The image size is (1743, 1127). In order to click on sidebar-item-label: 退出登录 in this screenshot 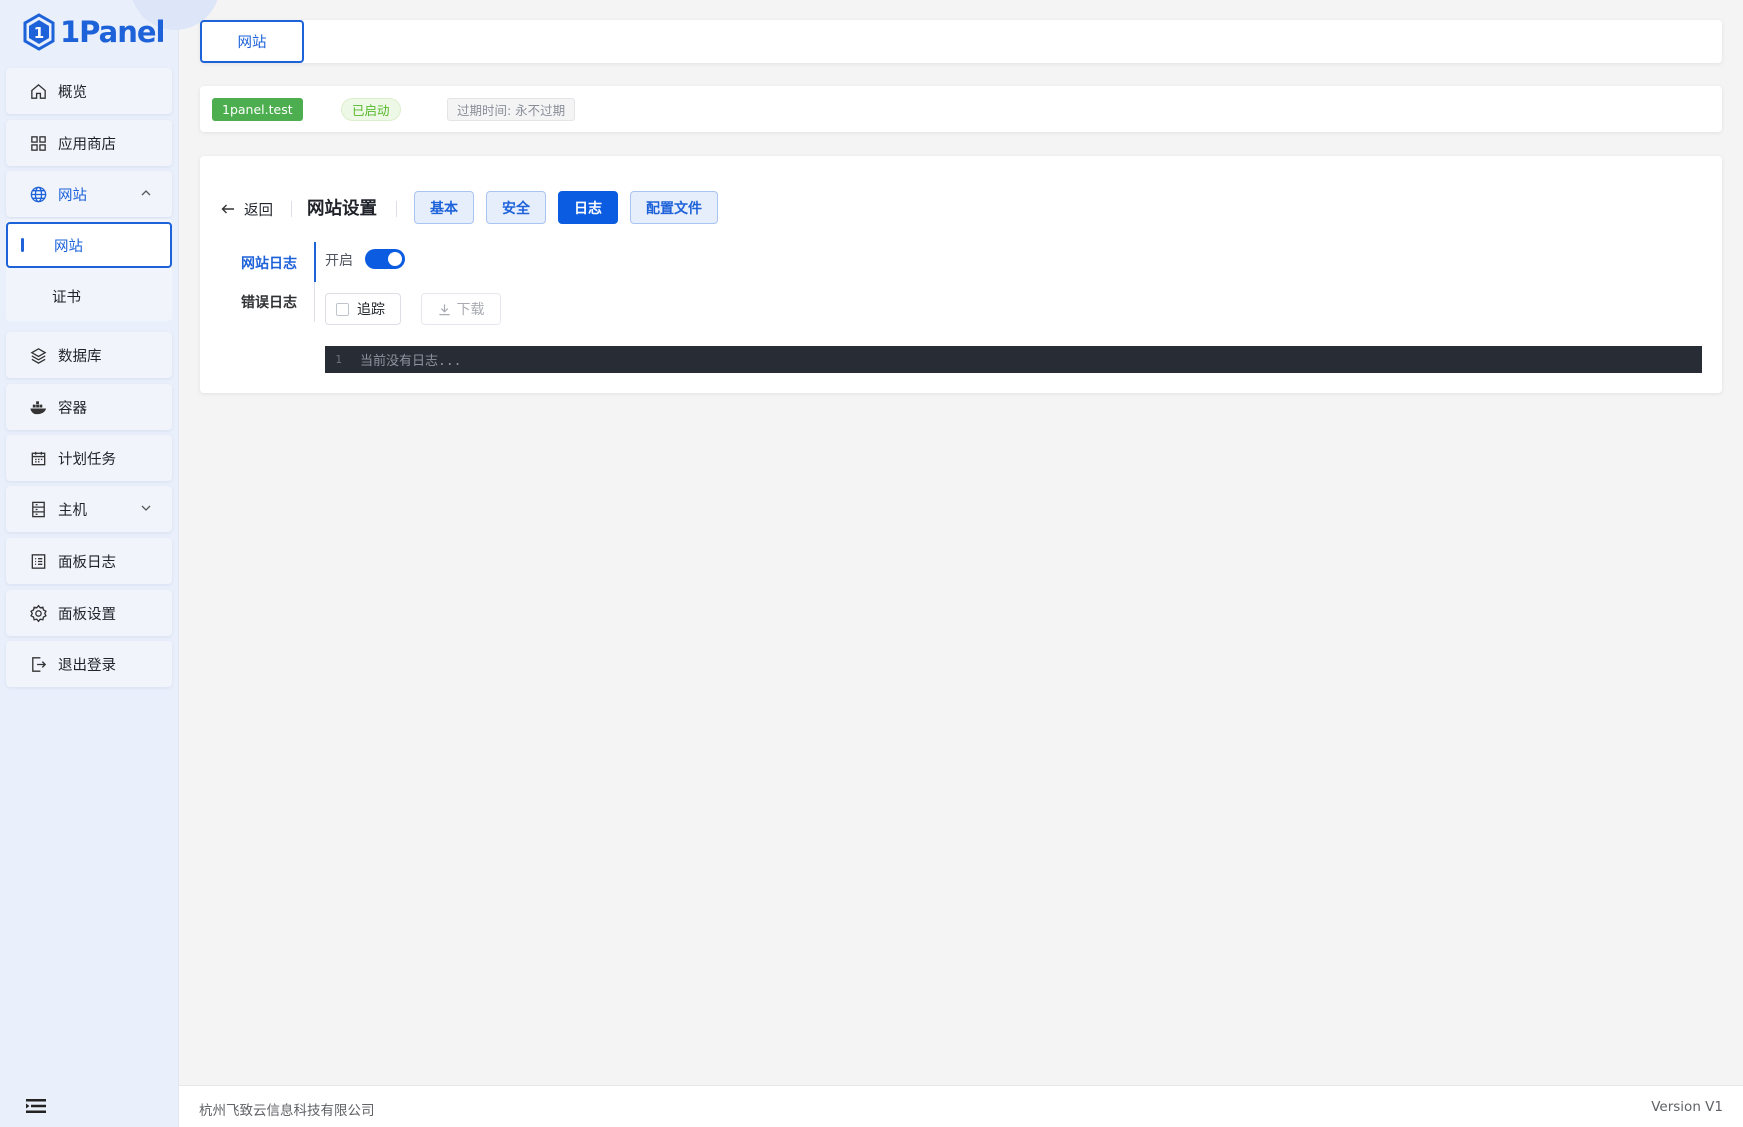, I will do `click(87, 665)`.